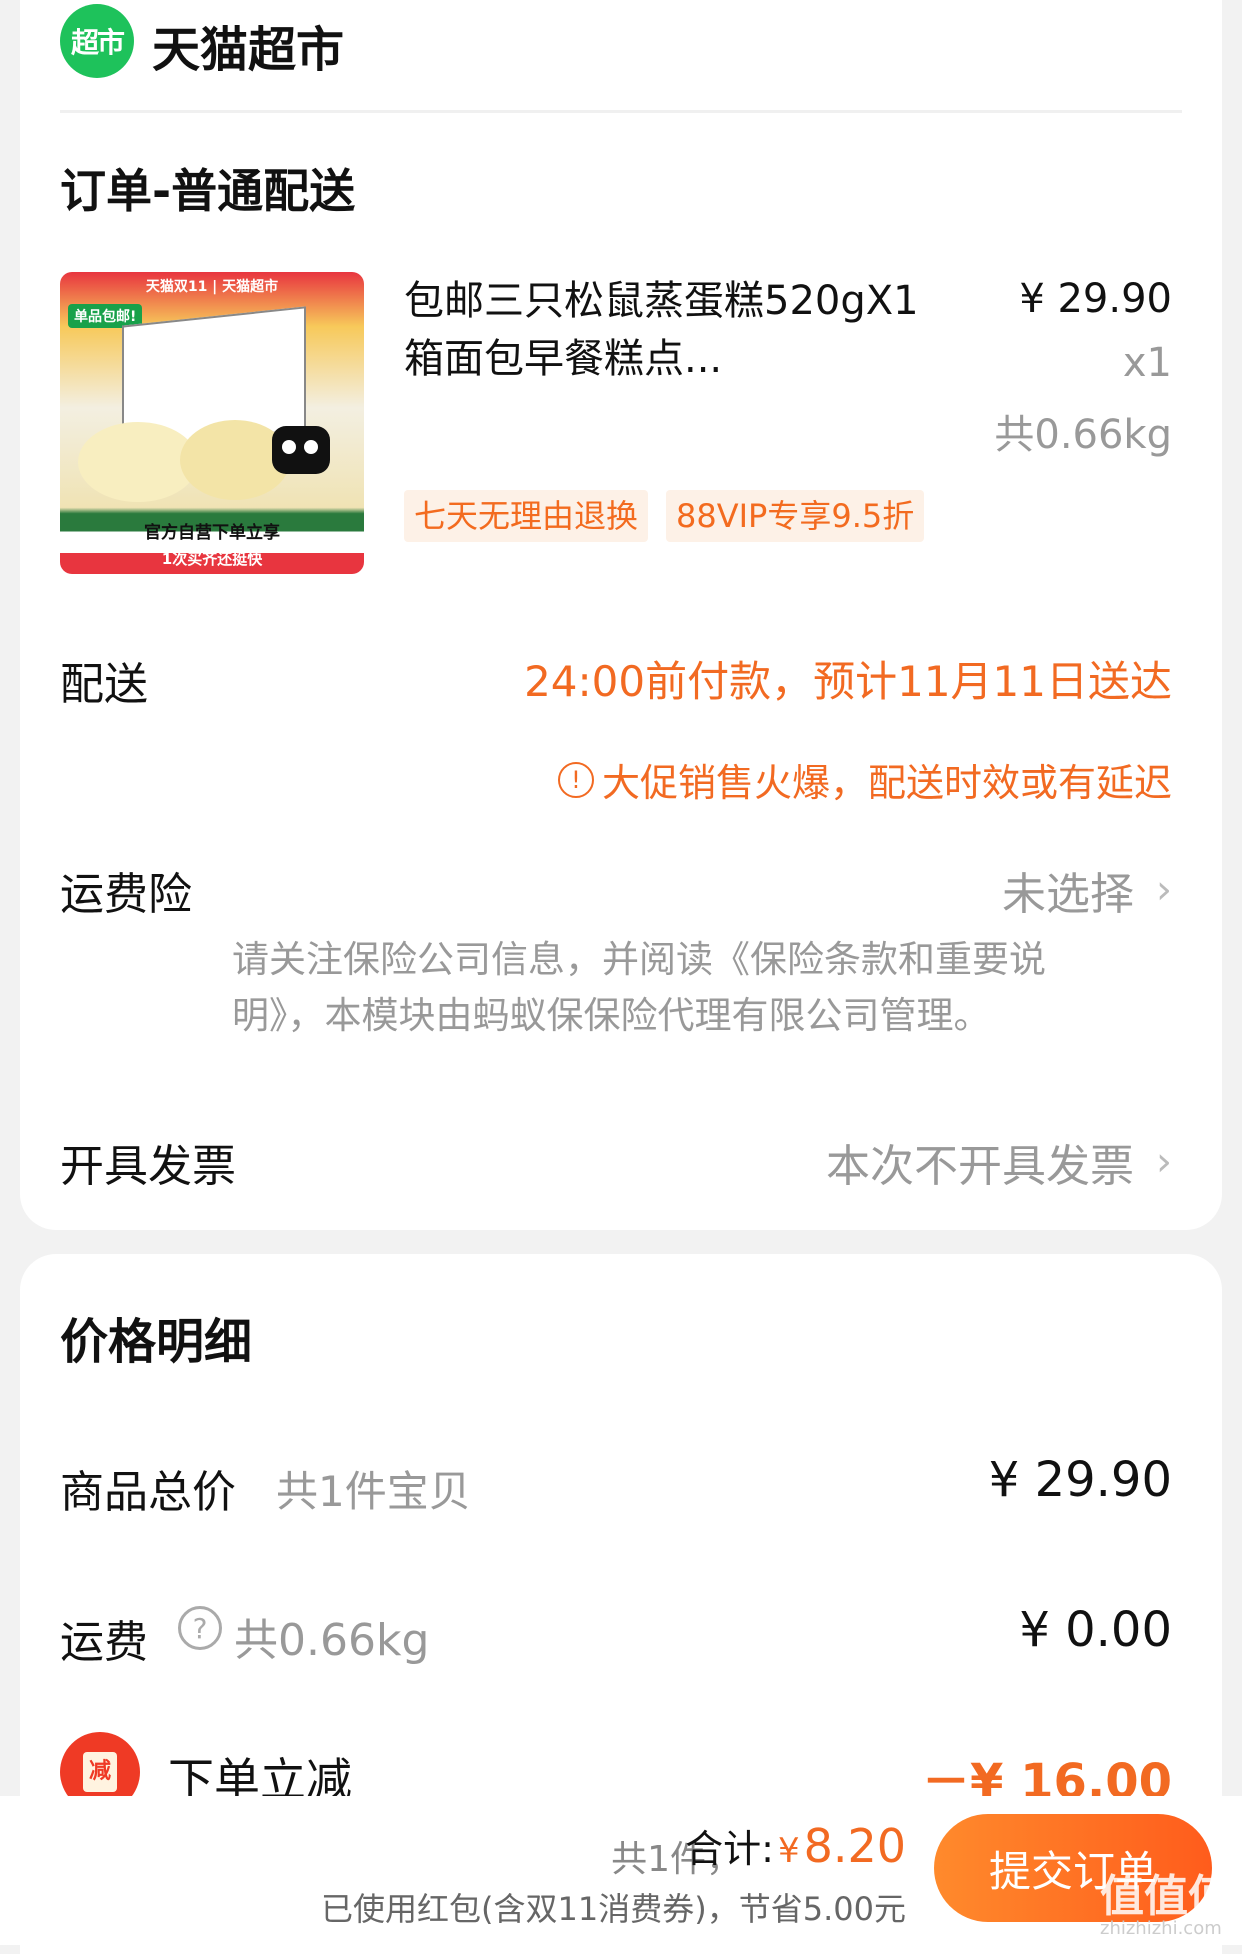 This screenshot has height=1954, width=1242. I want to click on goods-total-label: 商品总价, so click(148, 1492).